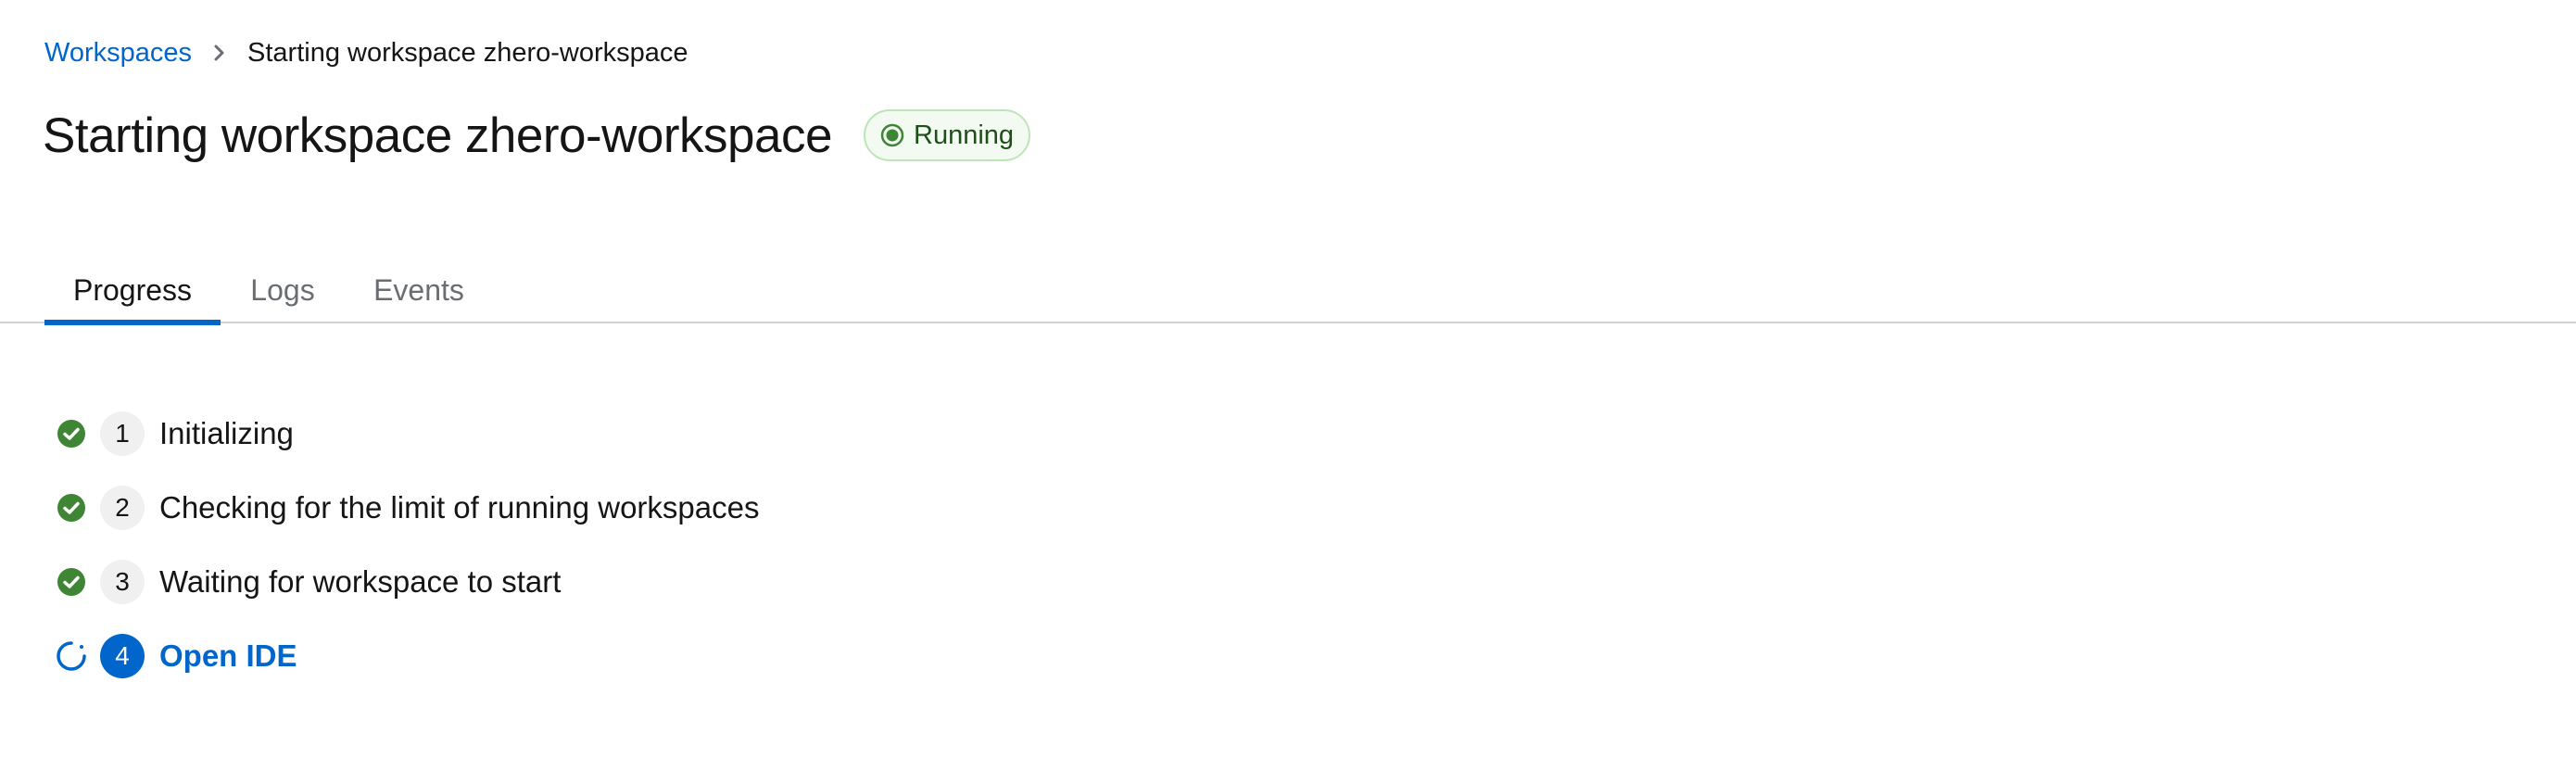  Describe the element at coordinates (118, 53) in the screenshot. I see `breadcrumb-workspaces-link: Workspaces` at that location.